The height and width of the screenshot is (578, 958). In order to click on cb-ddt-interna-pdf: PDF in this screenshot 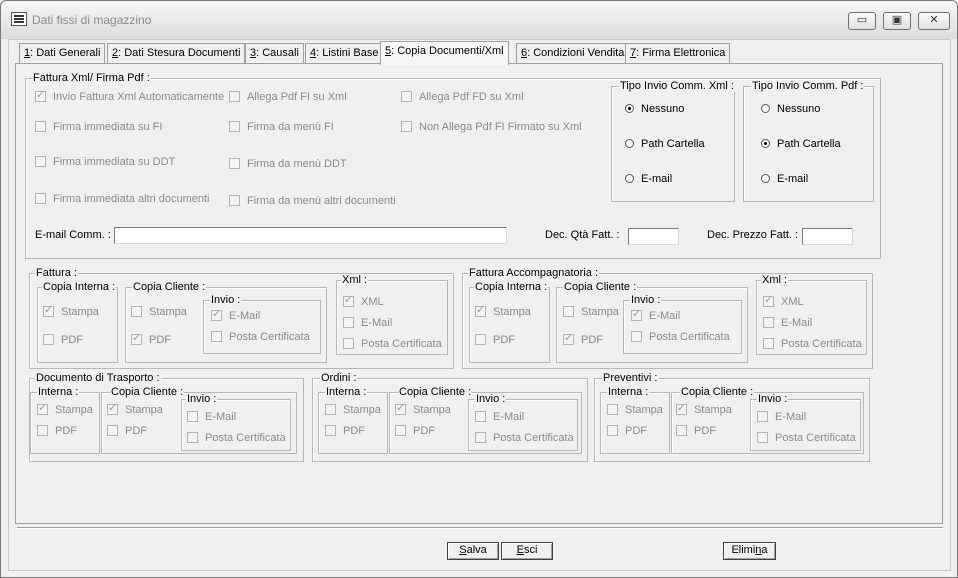, I will do `click(57, 431)`.